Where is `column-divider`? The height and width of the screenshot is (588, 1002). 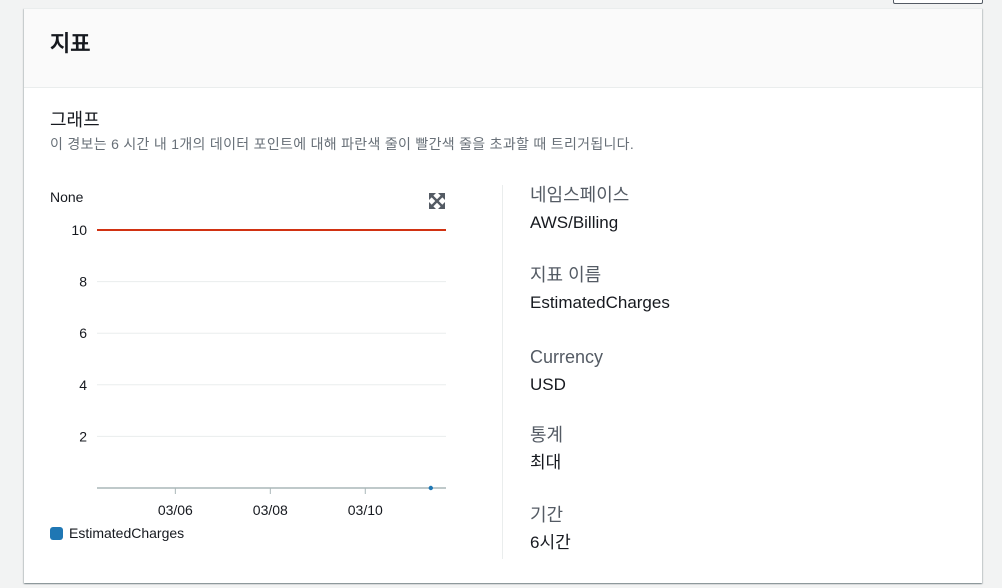 column-divider is located at coordinates (502, 372).